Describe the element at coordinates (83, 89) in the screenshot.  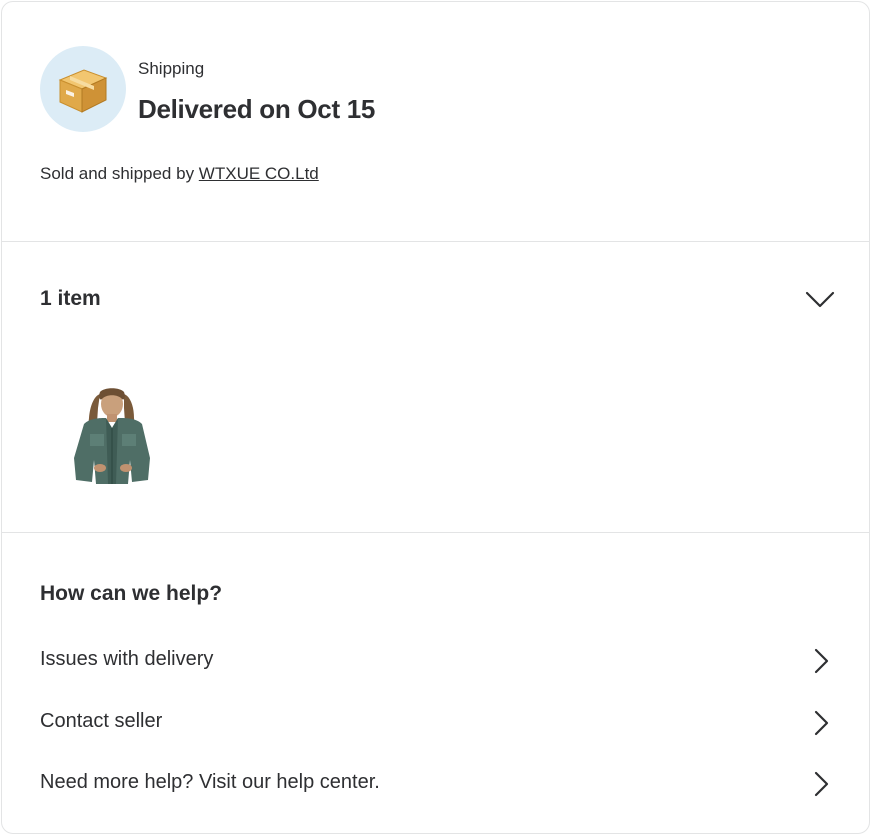
I see `package-icon` at that location.